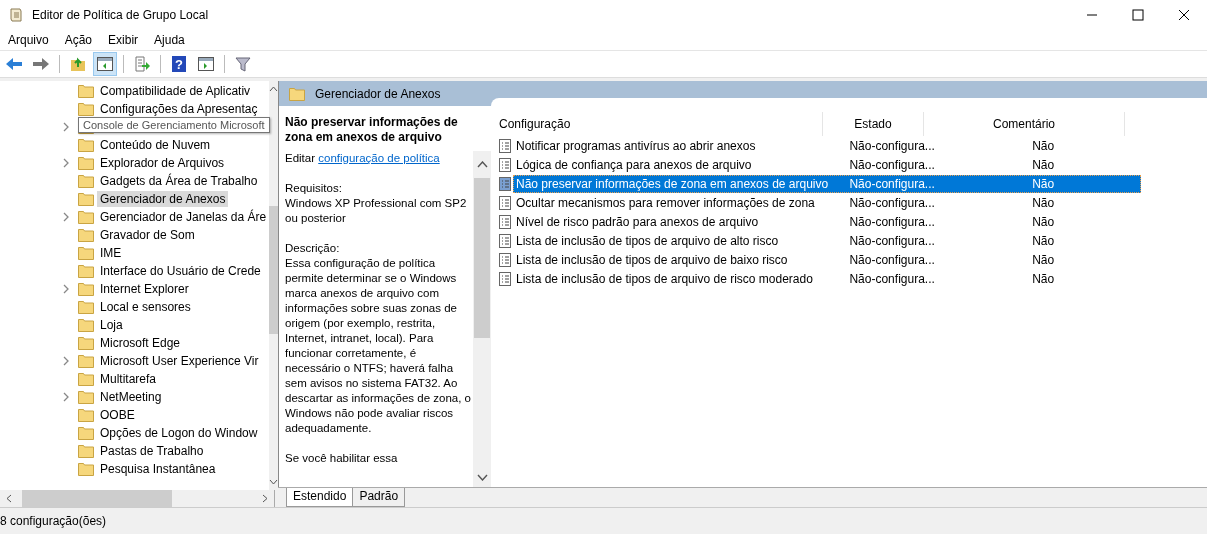 Image resolution: width=1207 pixels, height=534 pixels. What do you see at coordinates (827, 240) in the screenshot?
I see `table-row: Lista de inclusão de tipos de arquivo de alto risco Não-configura... Não` at bounding box center [827, 240].